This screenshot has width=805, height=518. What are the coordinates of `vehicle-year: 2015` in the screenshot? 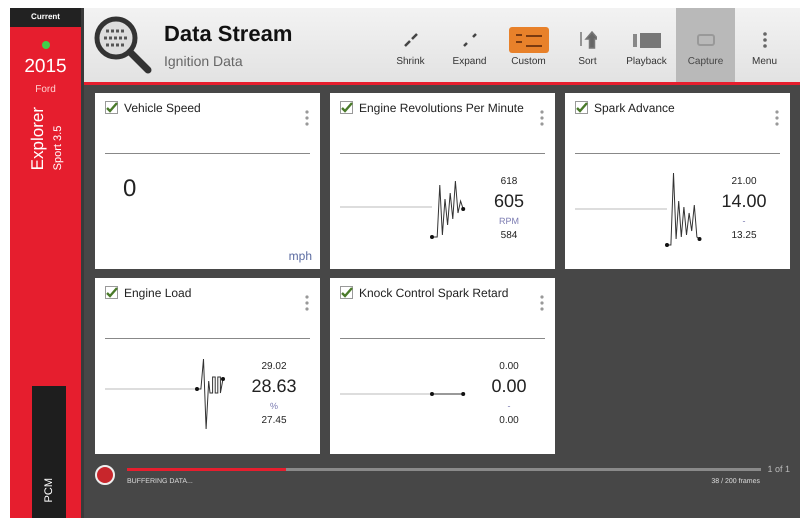 It's located at (45, 67).